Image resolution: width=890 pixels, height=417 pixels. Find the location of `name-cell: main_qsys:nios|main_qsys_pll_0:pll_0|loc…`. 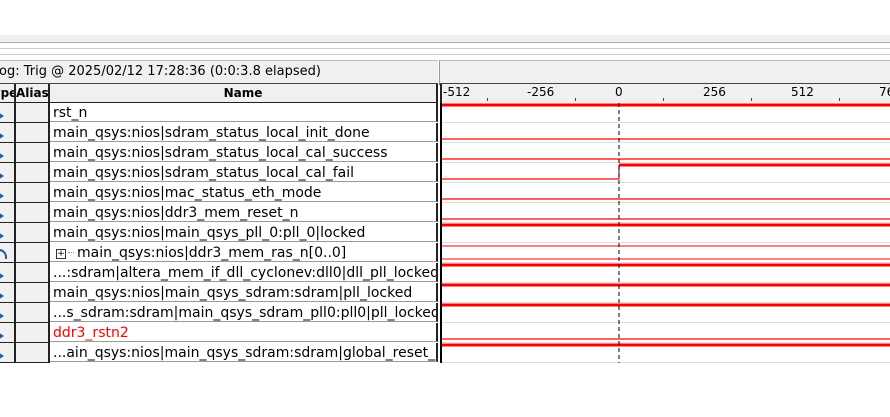

name-cell: main_qsys:nios|main_qsys_pll_0:pll_0|loc… is located at coordinates (244, 232).